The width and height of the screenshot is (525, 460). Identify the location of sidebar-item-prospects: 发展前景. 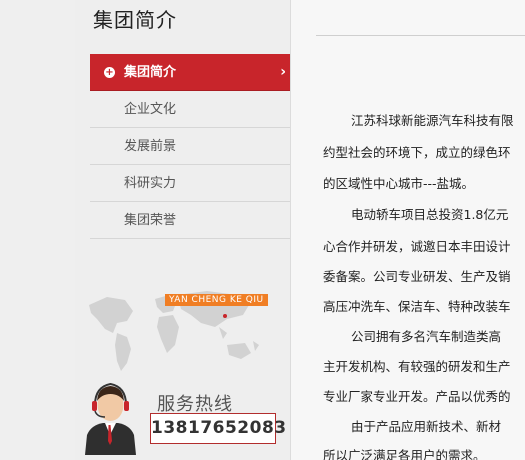
(190, 146).